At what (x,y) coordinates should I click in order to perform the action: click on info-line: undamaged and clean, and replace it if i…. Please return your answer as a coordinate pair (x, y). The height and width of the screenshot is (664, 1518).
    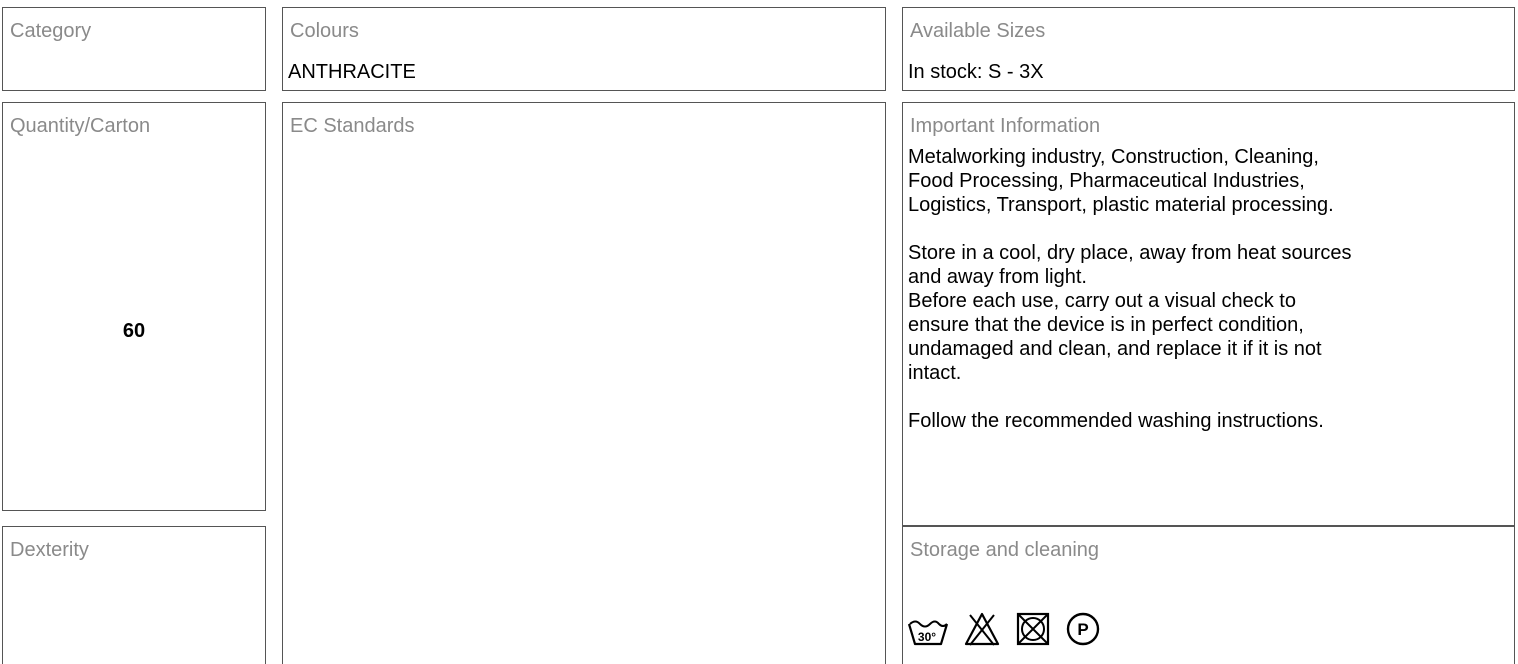
    Looking at the image, I should click on (1115, 349).